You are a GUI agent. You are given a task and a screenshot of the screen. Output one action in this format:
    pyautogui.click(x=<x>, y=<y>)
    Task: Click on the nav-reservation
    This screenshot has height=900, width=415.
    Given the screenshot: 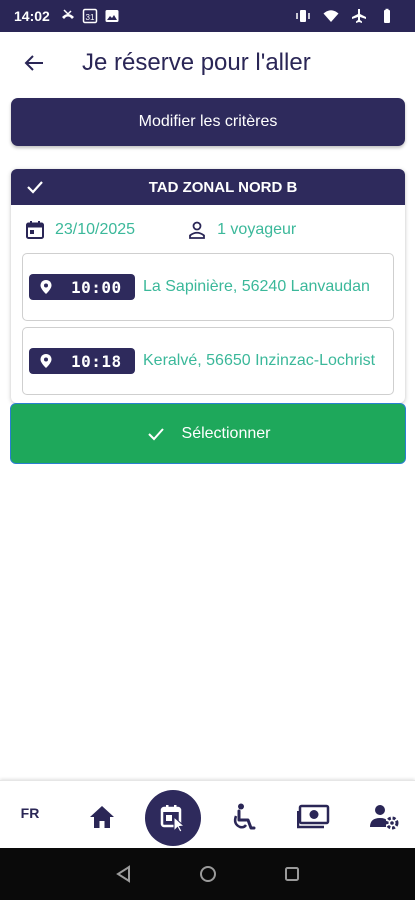 What is the action you would take?
    pyautogui.click(x=173, y=818)
    